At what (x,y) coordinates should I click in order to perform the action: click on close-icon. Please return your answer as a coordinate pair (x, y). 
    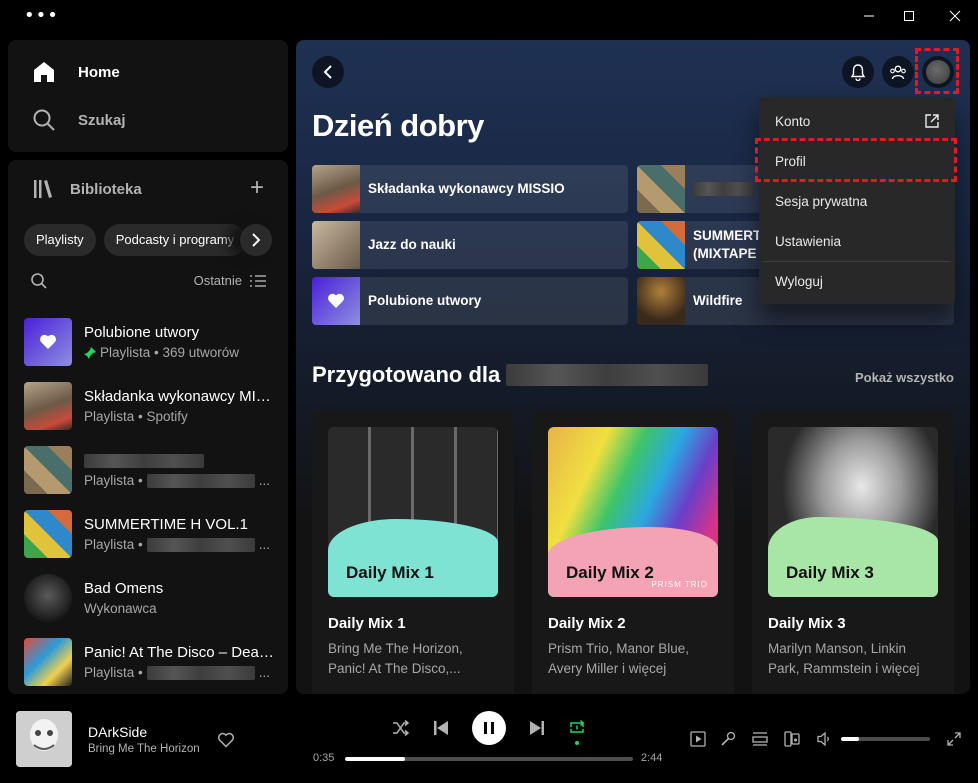
    Looking at the image, I should click on (955, 16).